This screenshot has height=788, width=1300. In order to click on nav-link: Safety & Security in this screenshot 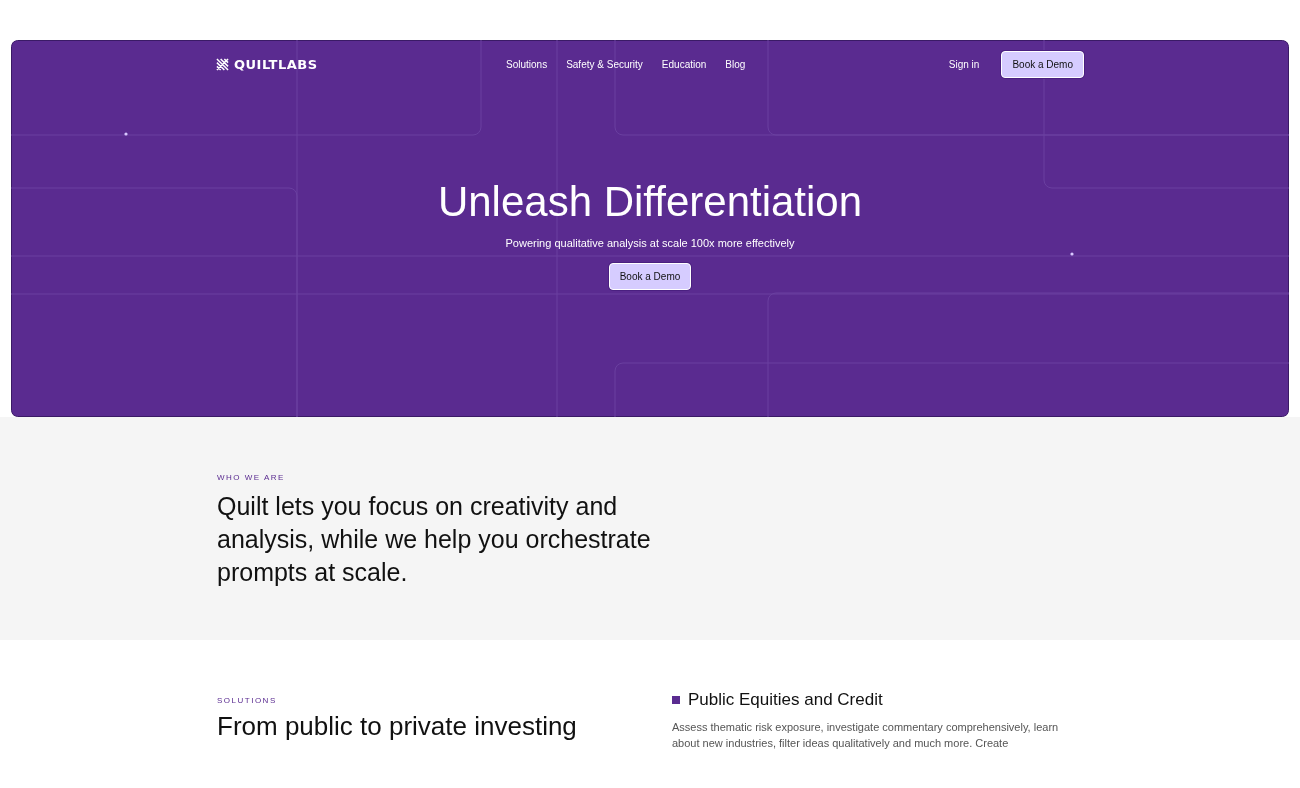, I will do `click(604, 64)`.